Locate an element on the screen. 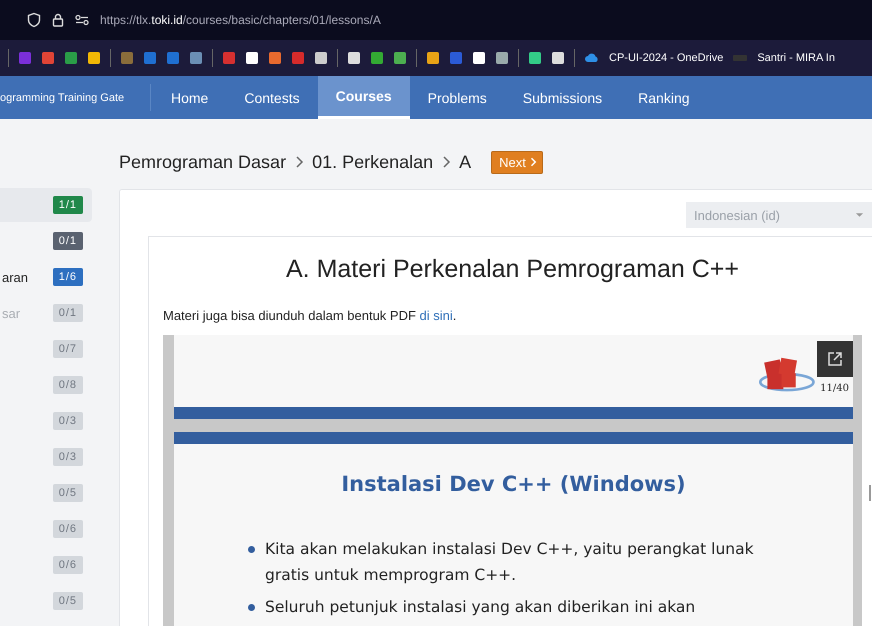 Image resolution: width=872 pixels, height=626 pixels. bookmark-link: Santri - MIRA In is located at coordinates (796, 58).